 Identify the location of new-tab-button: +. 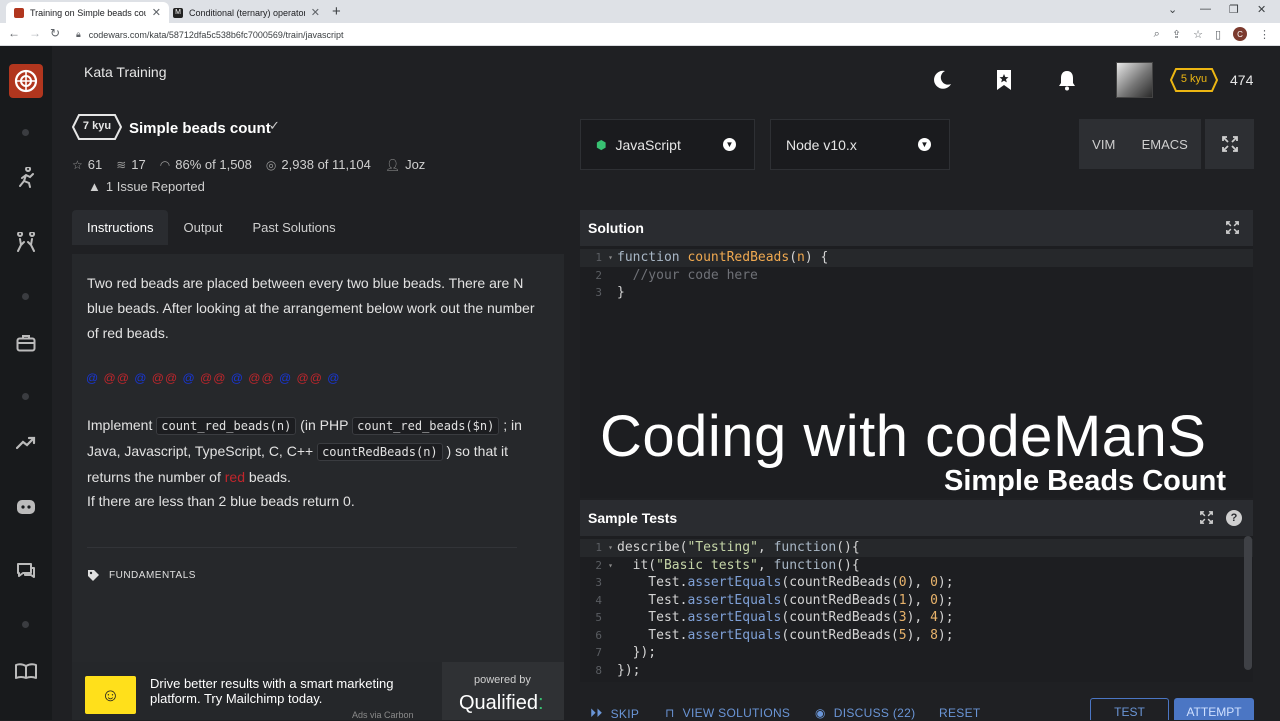
(336, 11).